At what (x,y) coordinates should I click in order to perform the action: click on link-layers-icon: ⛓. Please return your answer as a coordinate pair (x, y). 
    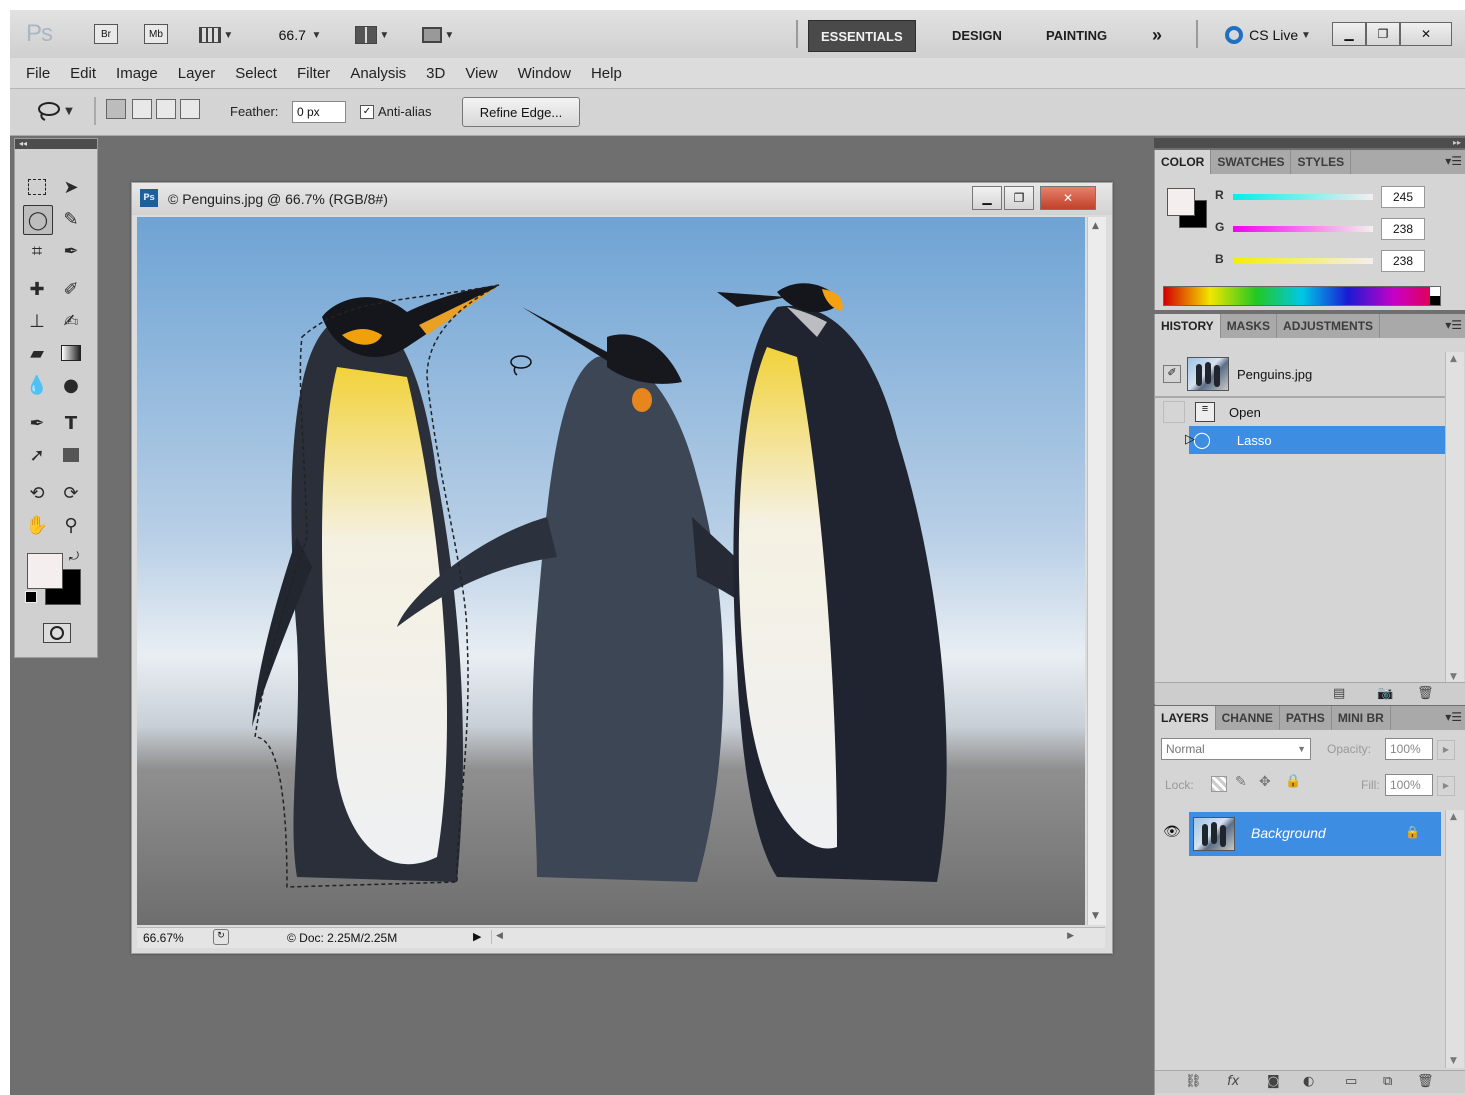
    Looking at the image, I should click on (1193, 1081).